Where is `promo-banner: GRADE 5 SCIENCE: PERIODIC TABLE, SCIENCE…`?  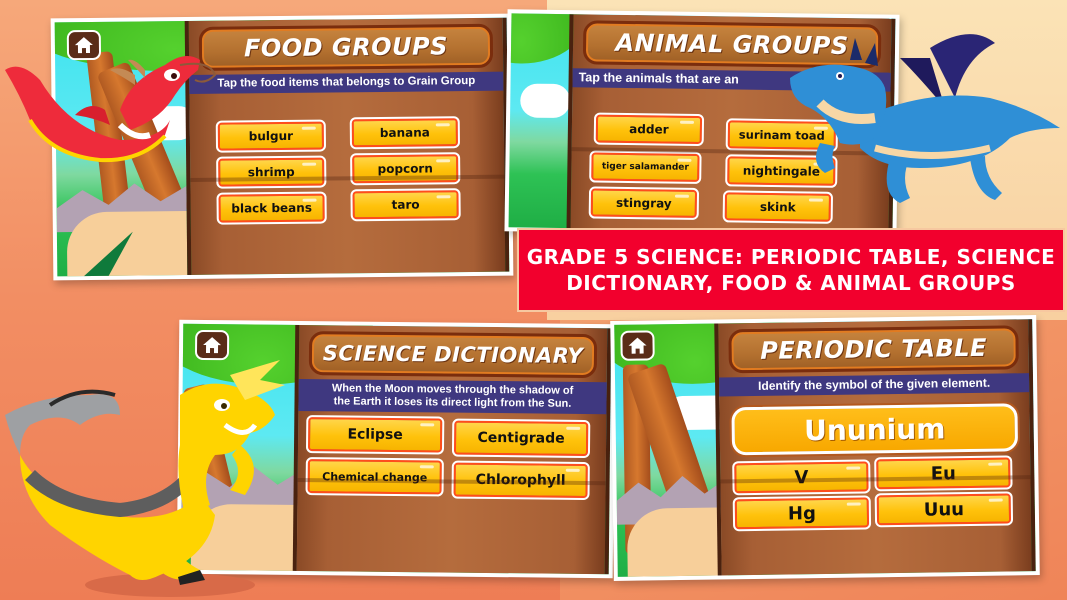 promo-banner: GRADE 5 SCIENCE: PERIODIC TABLE, SCIENCE… is located at coordinates (791, 270).